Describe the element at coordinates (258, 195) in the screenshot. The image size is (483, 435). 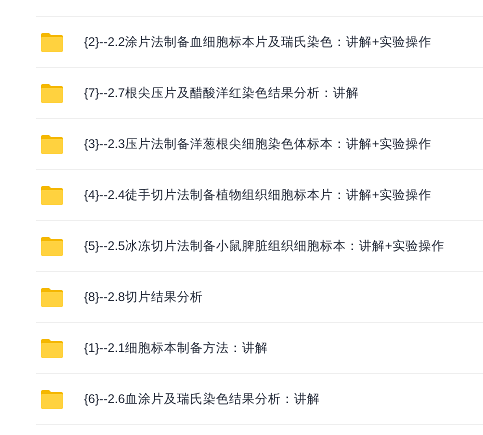
I see `folder-name: {4}--2.4徒手切片法制备植物组织细胞标本片：讲解+实验操作` at that location.